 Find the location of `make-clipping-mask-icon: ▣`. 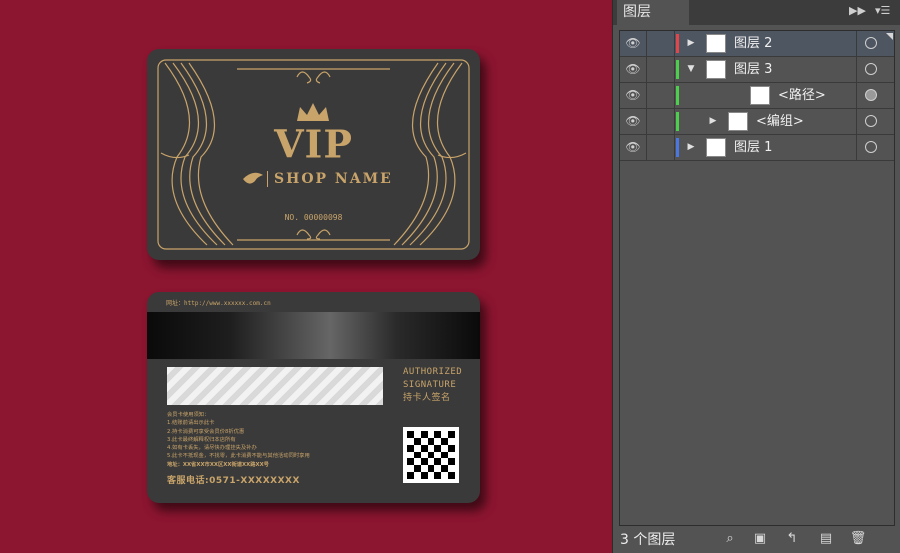

make-clipping-mask-icon: ▣ is located at coordinates (760, 539).